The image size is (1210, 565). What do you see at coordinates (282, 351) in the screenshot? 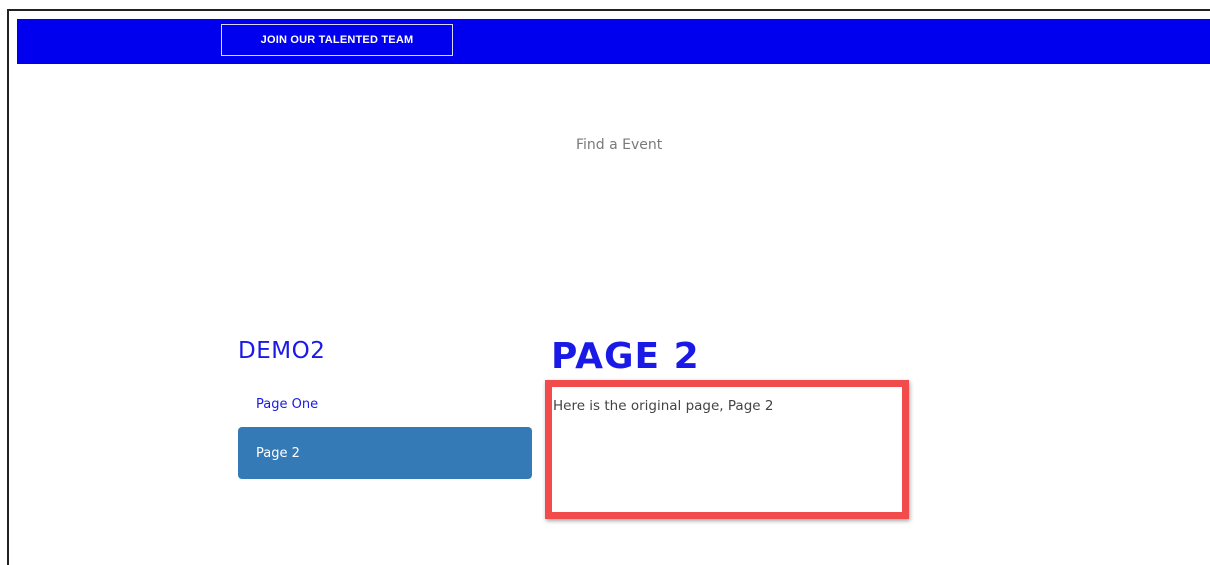
I see `sidebar-title: DEMO2` at bounding box center [282, 351].